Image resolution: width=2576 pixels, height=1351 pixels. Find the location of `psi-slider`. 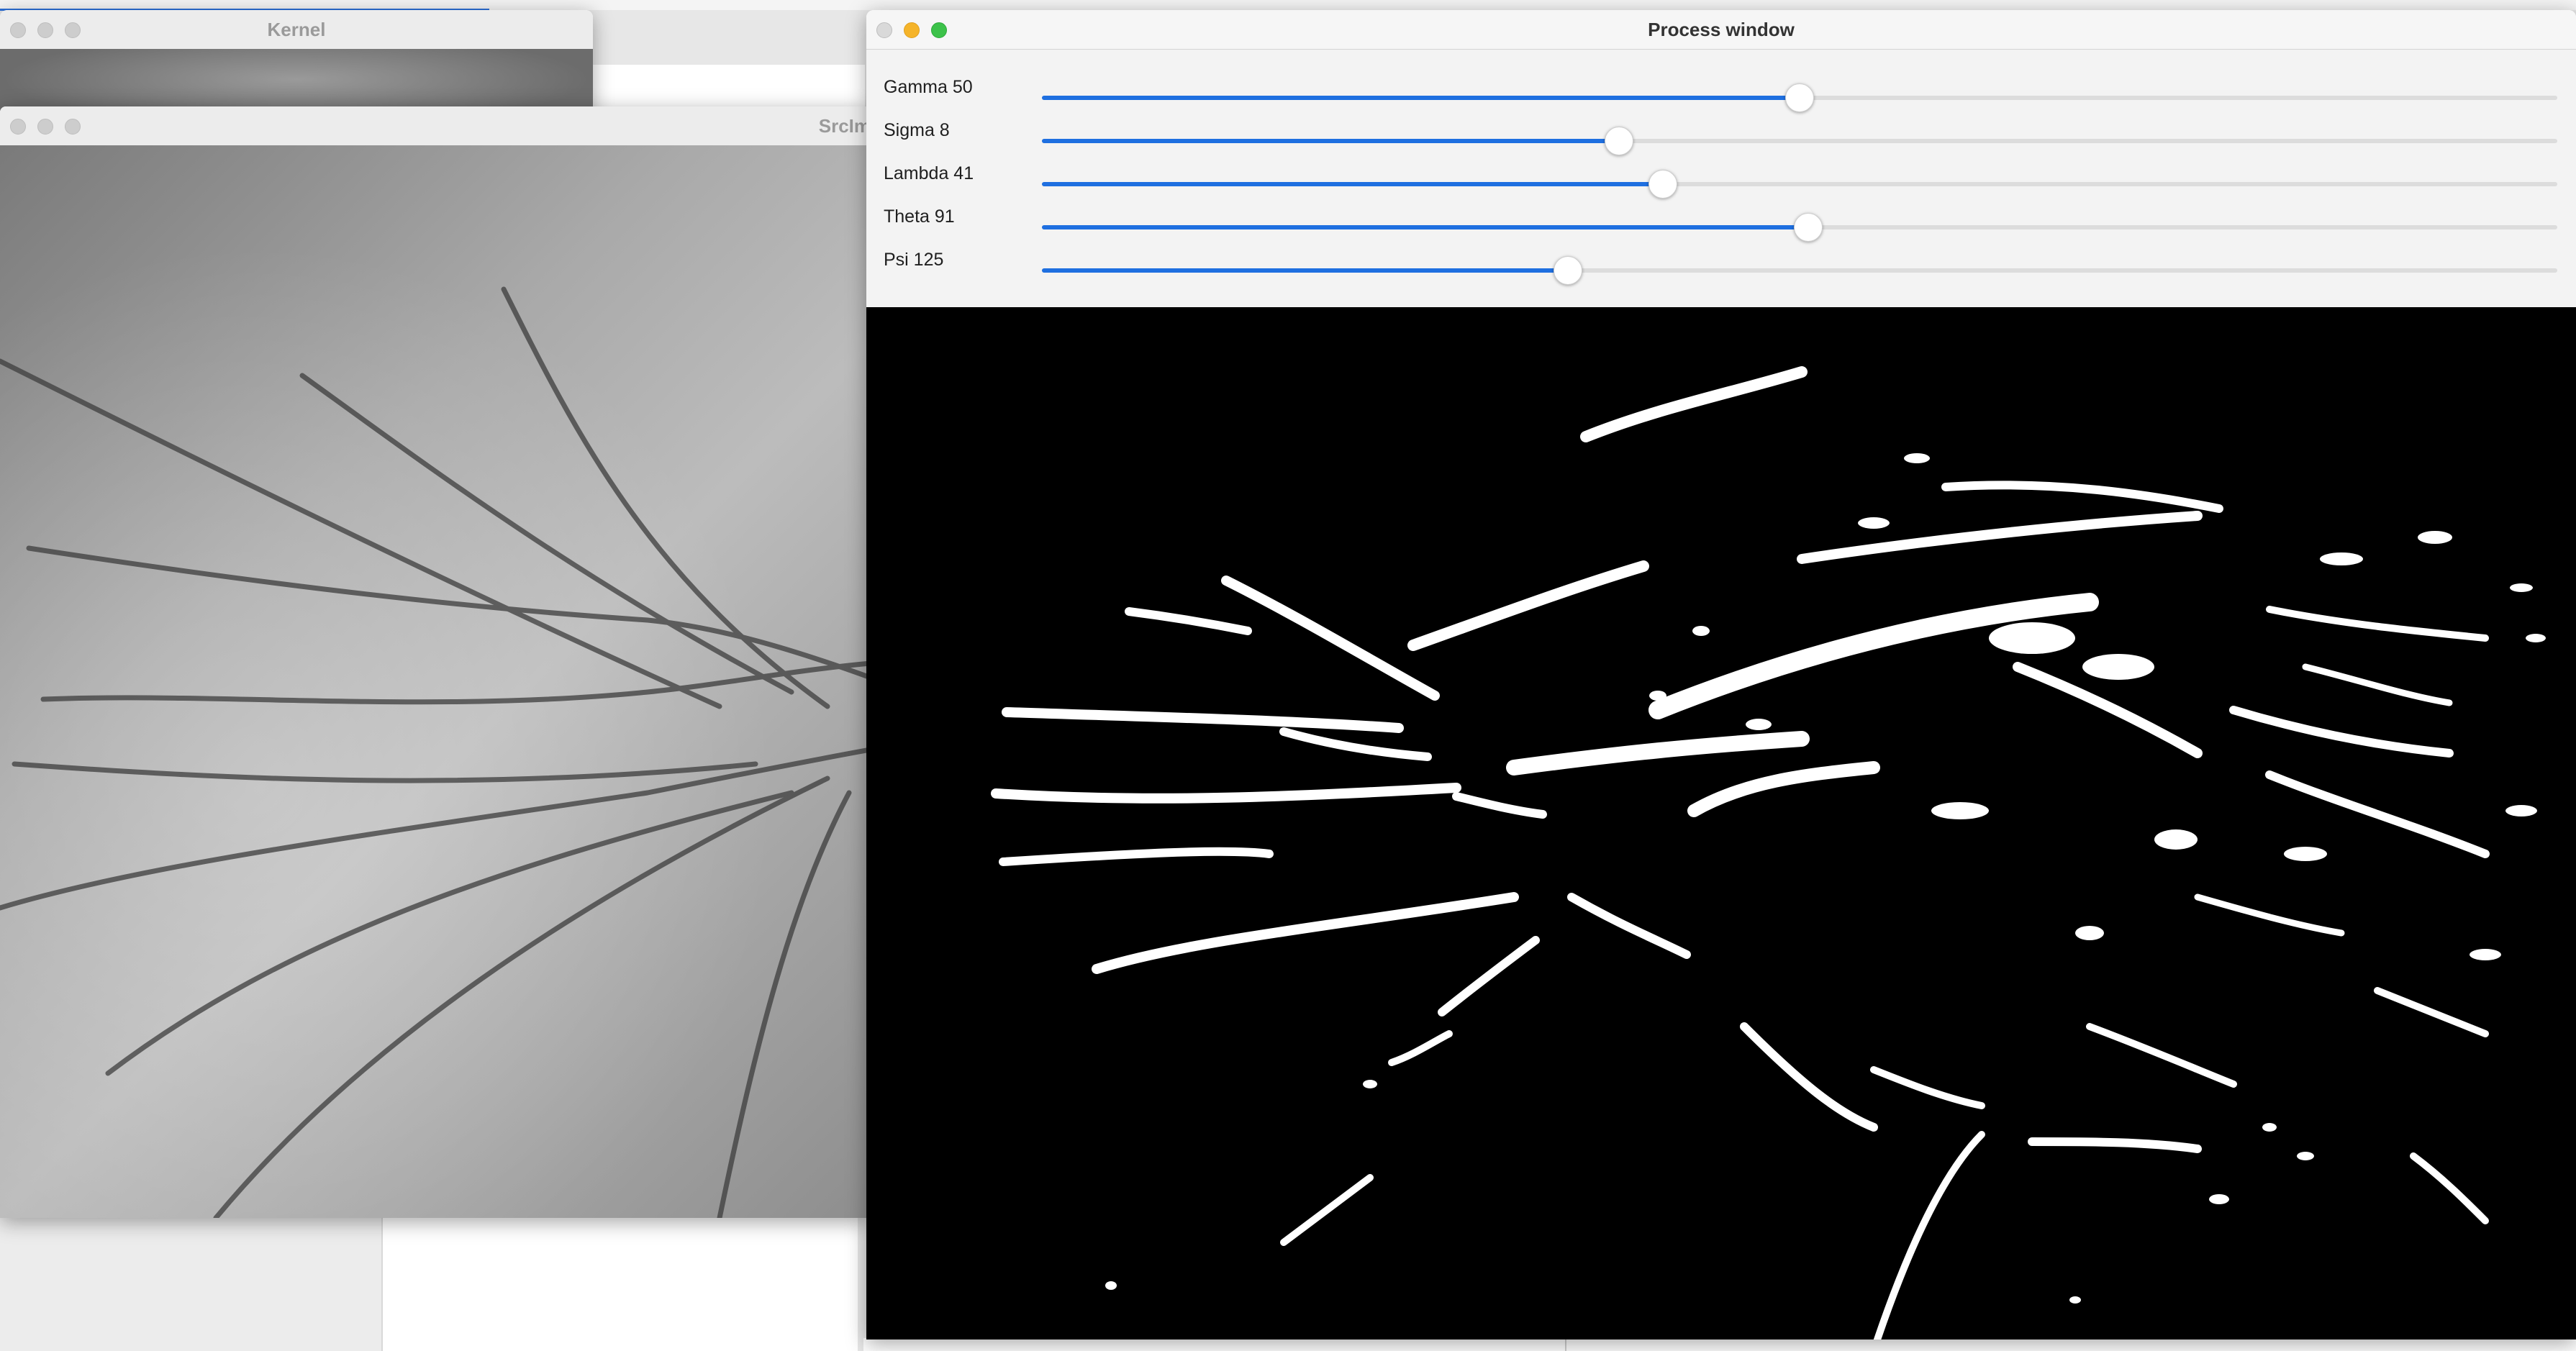

psi-slider is located at coordinates (1800, 271).